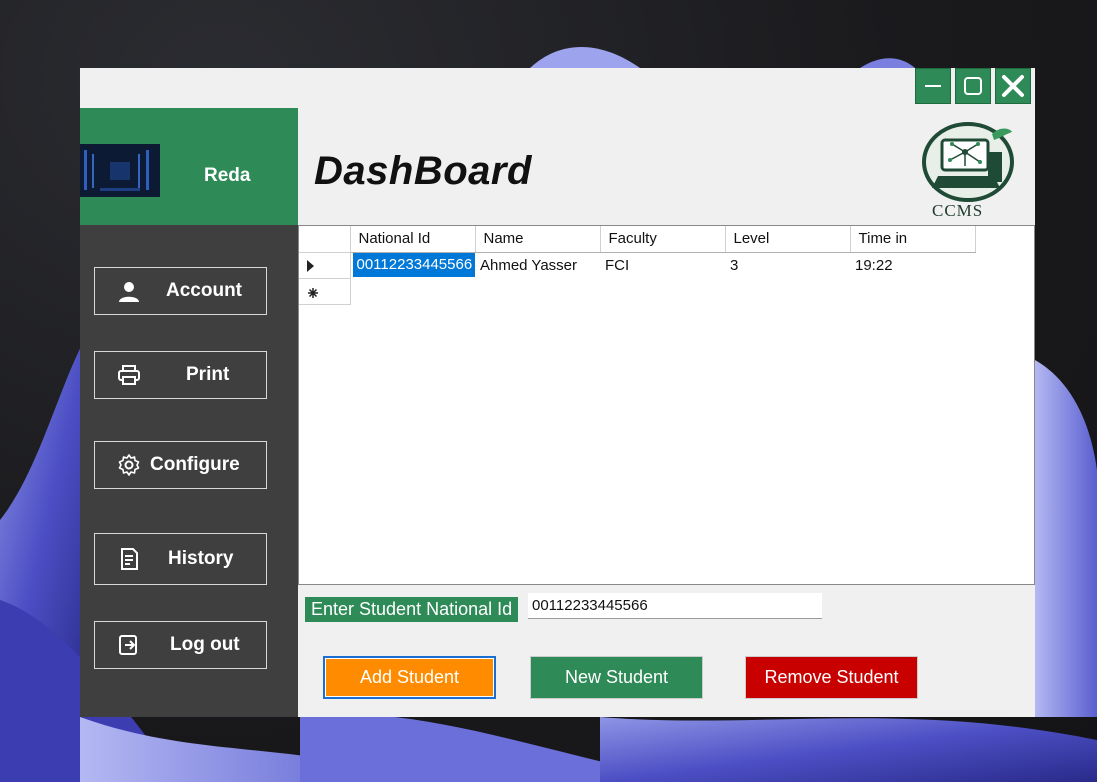 This screenshot has height=782, width=1097. I want to click on history-button: History, so click(180, 559).